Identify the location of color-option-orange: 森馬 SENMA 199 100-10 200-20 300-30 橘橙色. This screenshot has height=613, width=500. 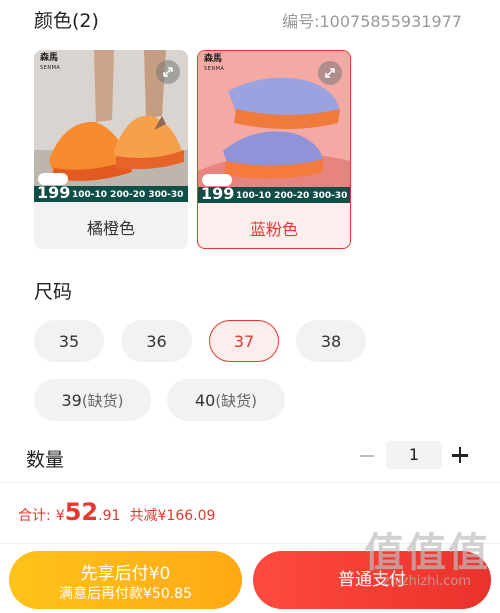
(111, 149).